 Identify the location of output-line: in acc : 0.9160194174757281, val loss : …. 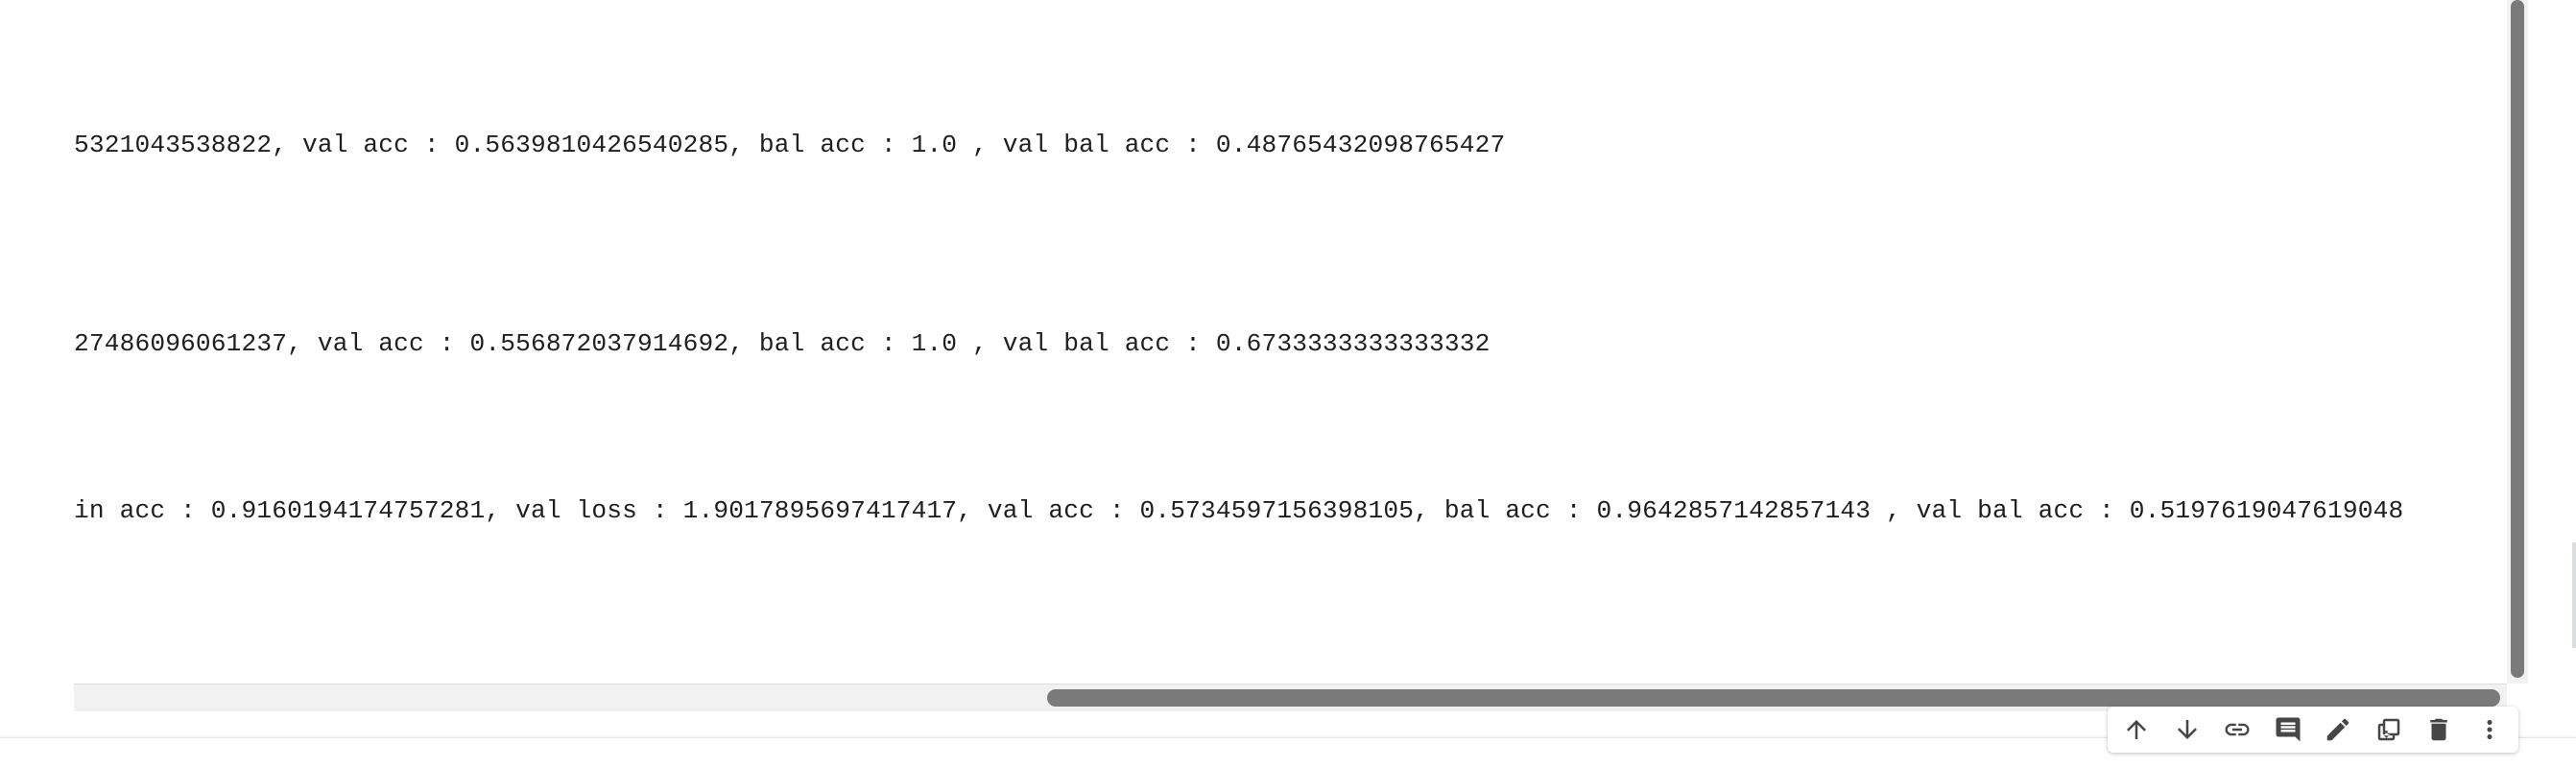
(1239, 510).